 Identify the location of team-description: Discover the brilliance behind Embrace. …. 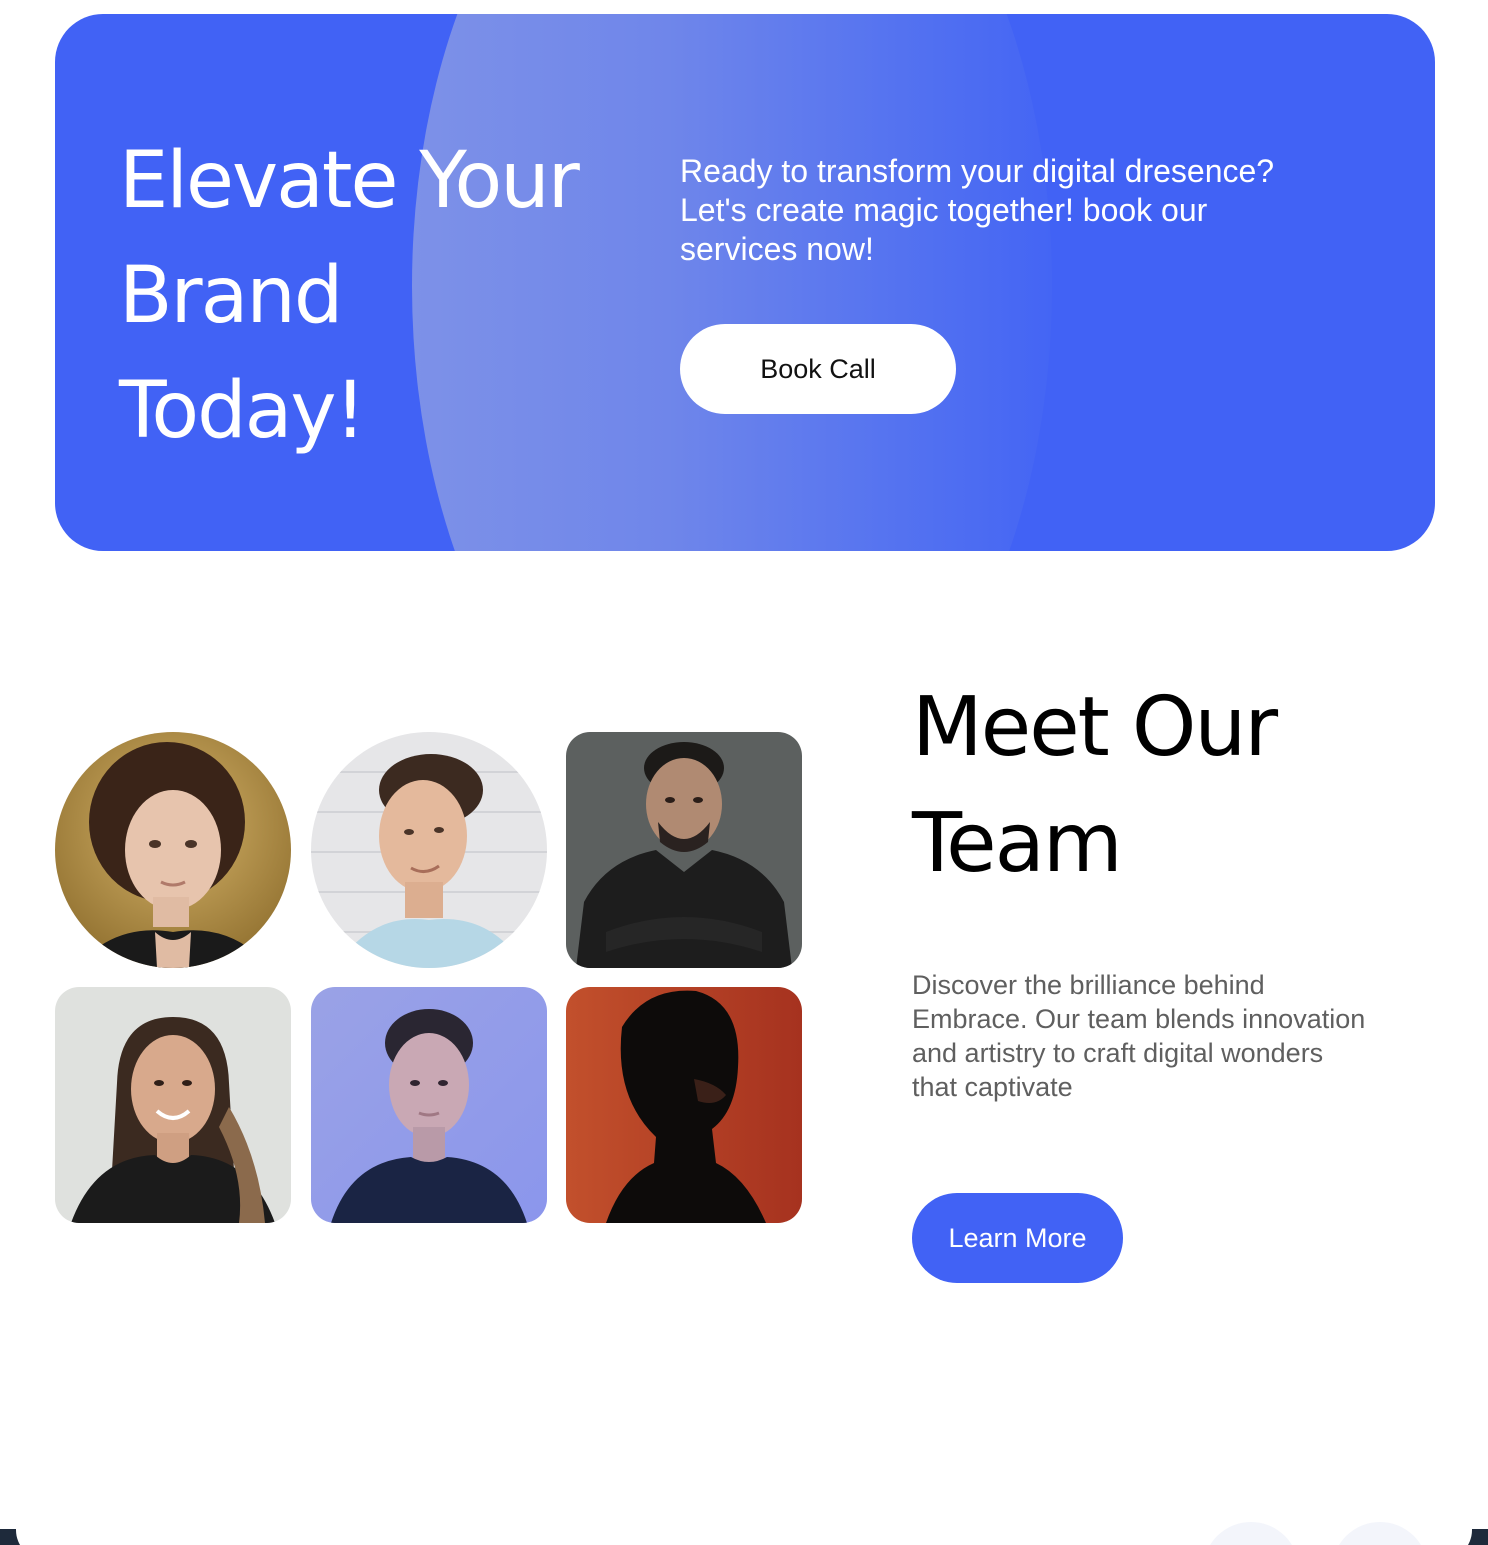
(1167, 1036).